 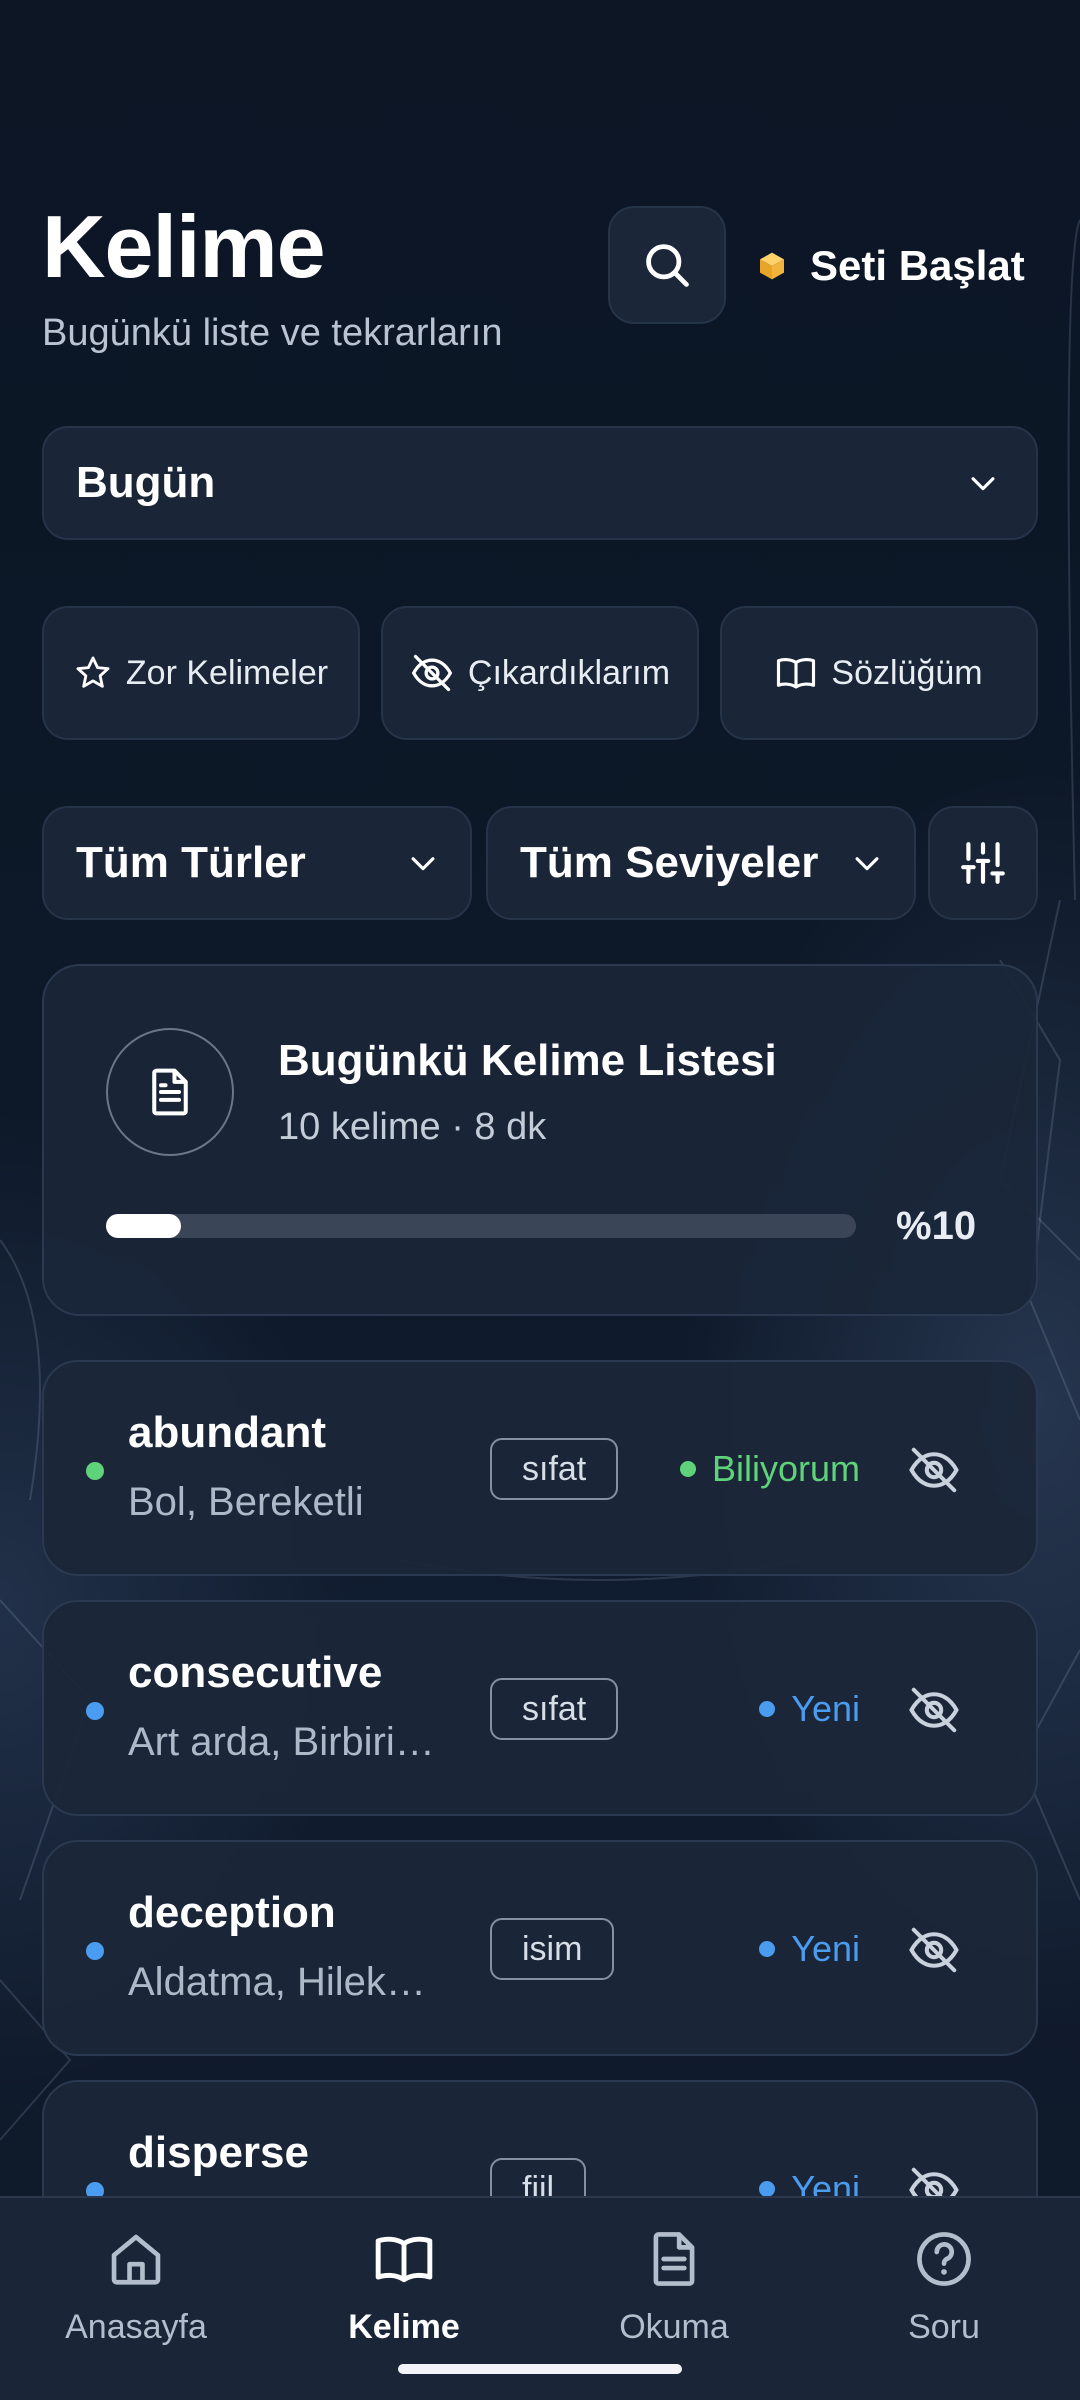 What do you see at coordinates (527, 1060) in the screenshot?
I see `daily-list-title: Bugünkü Kelime Listesi` at bounding box center [527, 1060].